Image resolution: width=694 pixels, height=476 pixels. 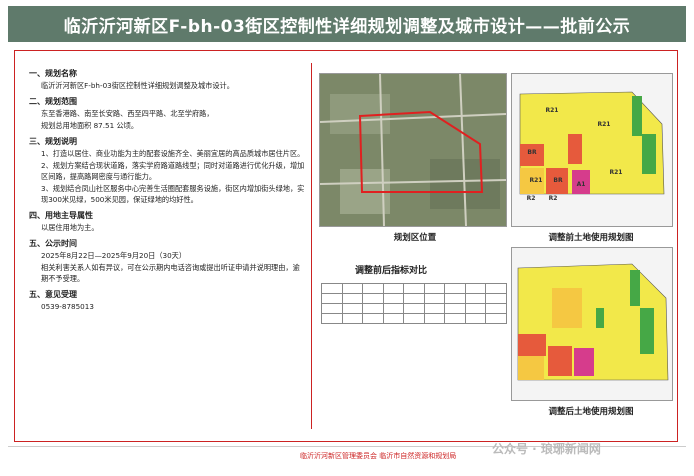 What do you see at coordinates (53, 243) in the screenshot?
I see `section-heading: 五、公示时间` at bounding box center [53, 243].